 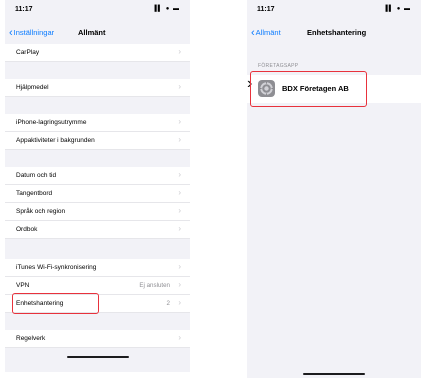 I want to click on row-label: iTunes Wi-Fi-synkronisering, so click(x=56, y=267).